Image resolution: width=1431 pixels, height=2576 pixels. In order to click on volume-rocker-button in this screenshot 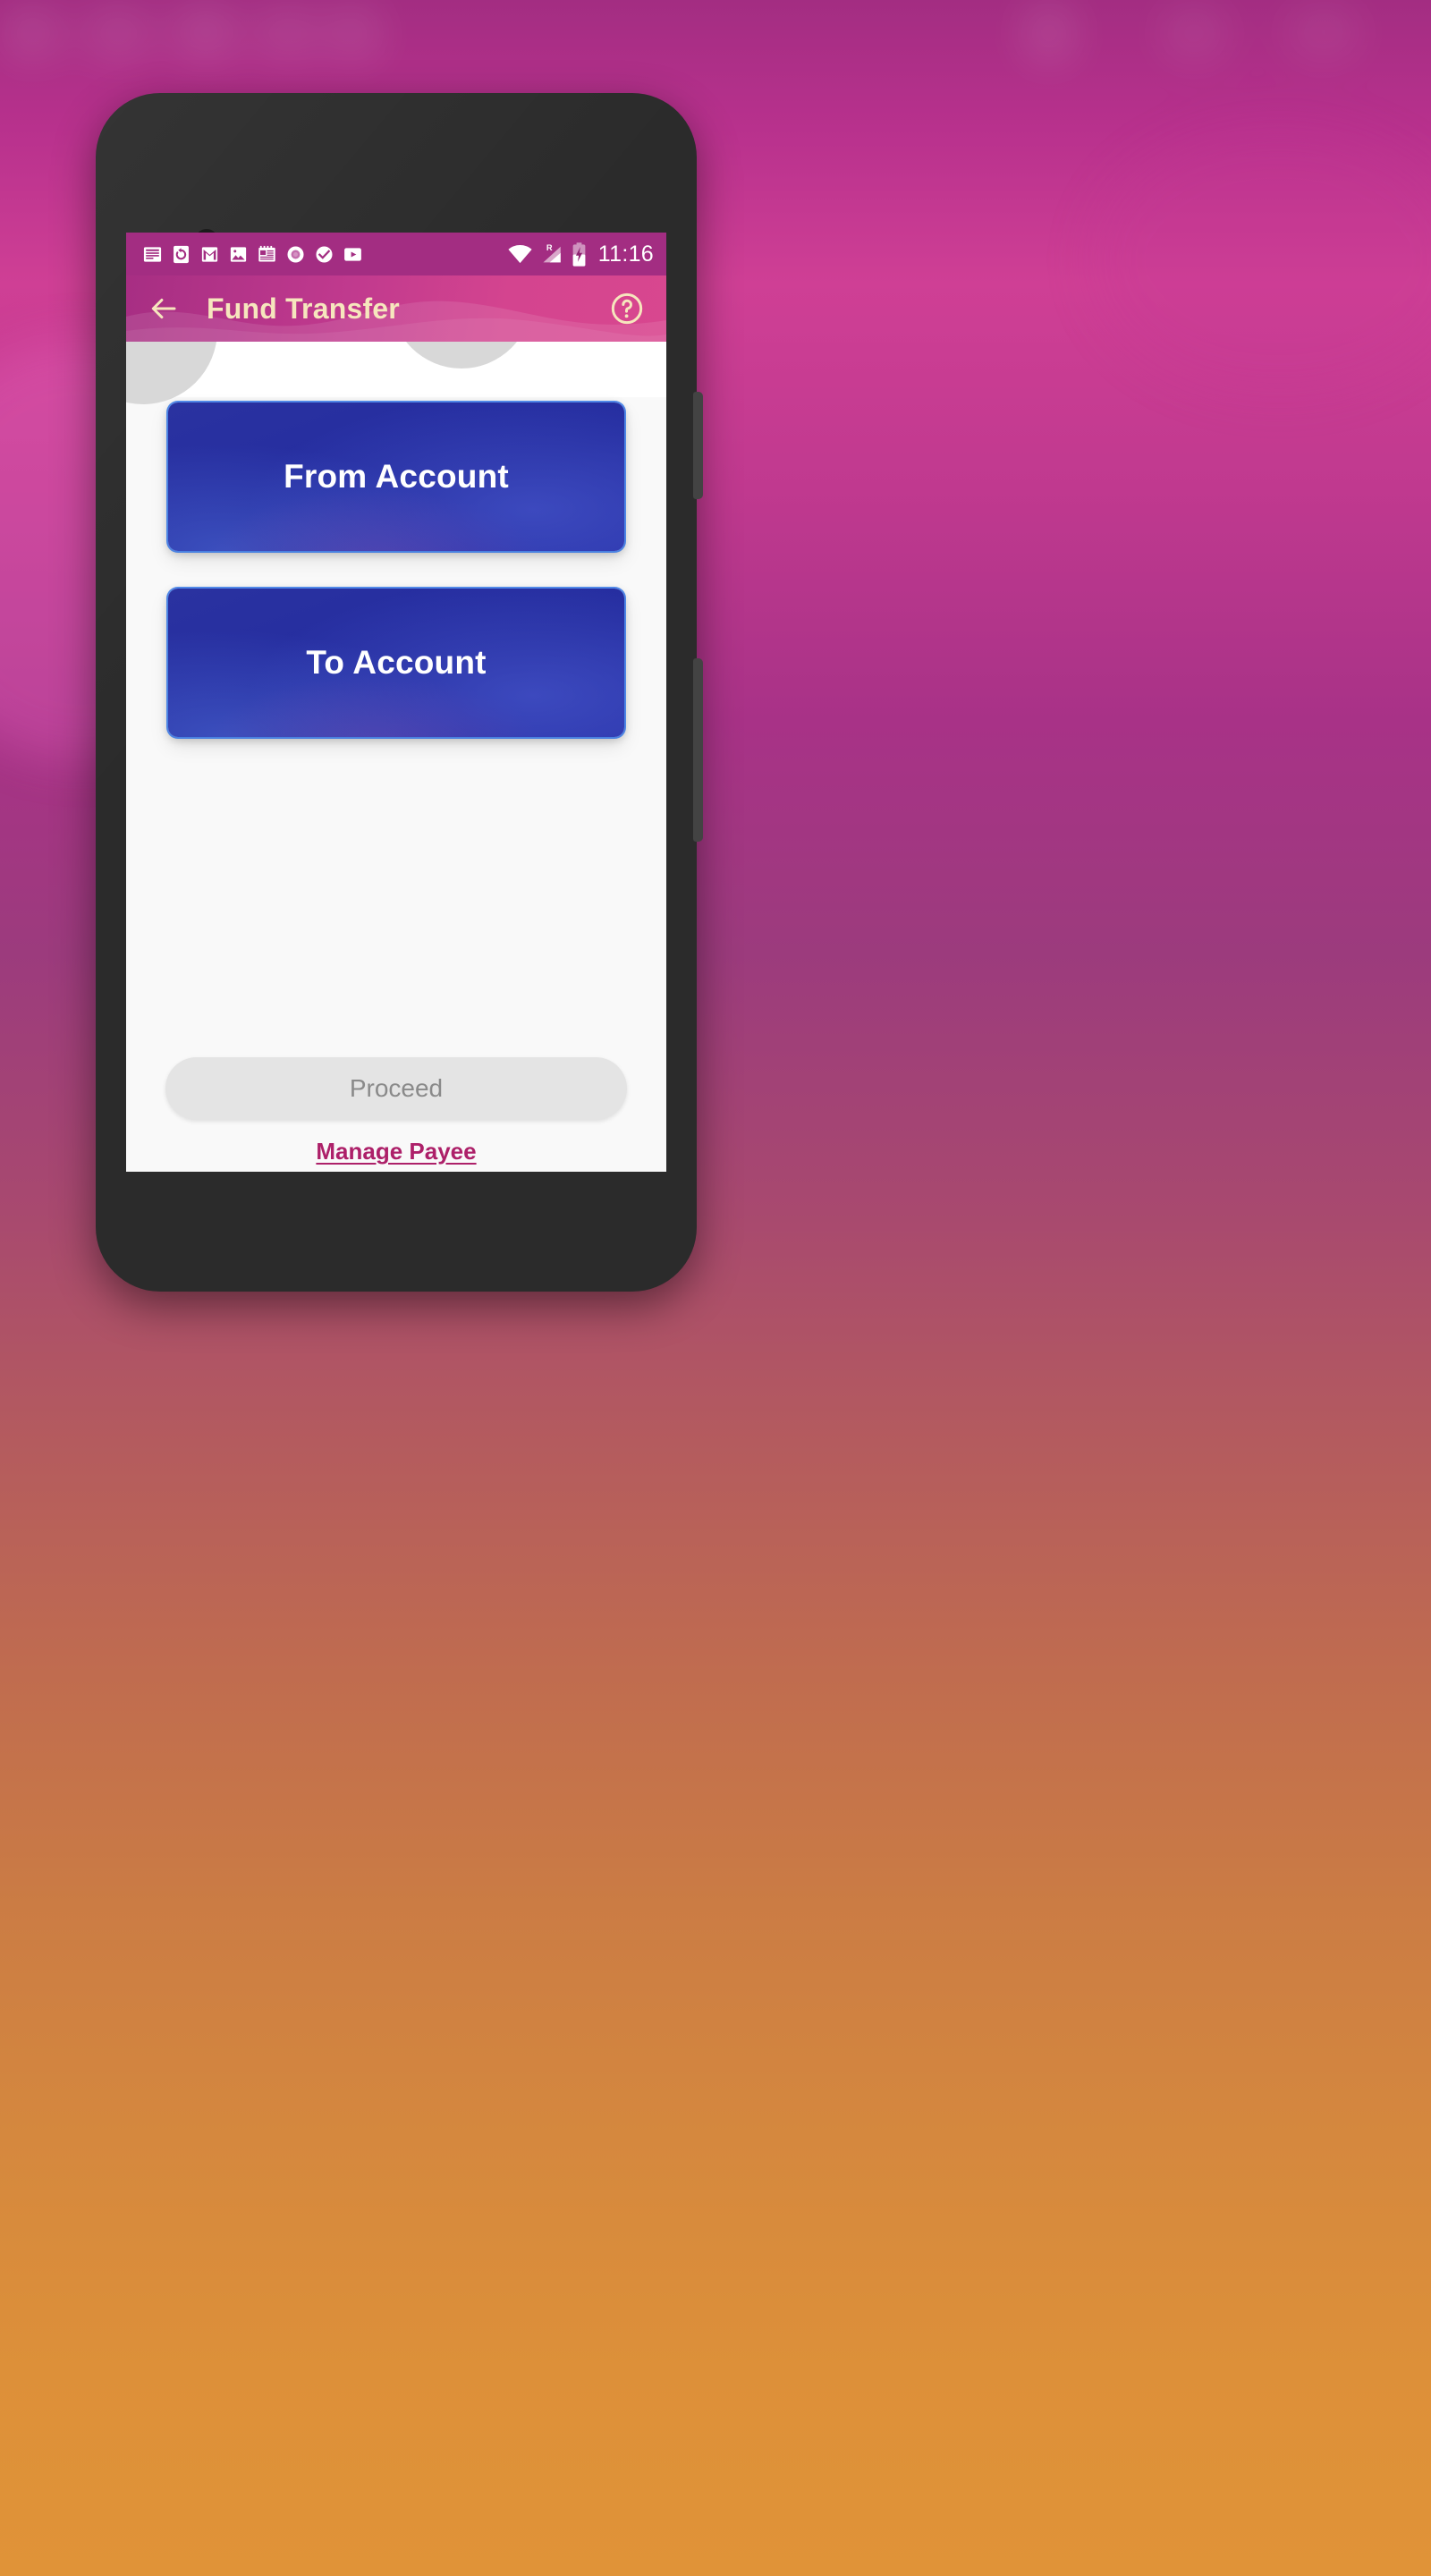, I will do `click(698, 445)`.